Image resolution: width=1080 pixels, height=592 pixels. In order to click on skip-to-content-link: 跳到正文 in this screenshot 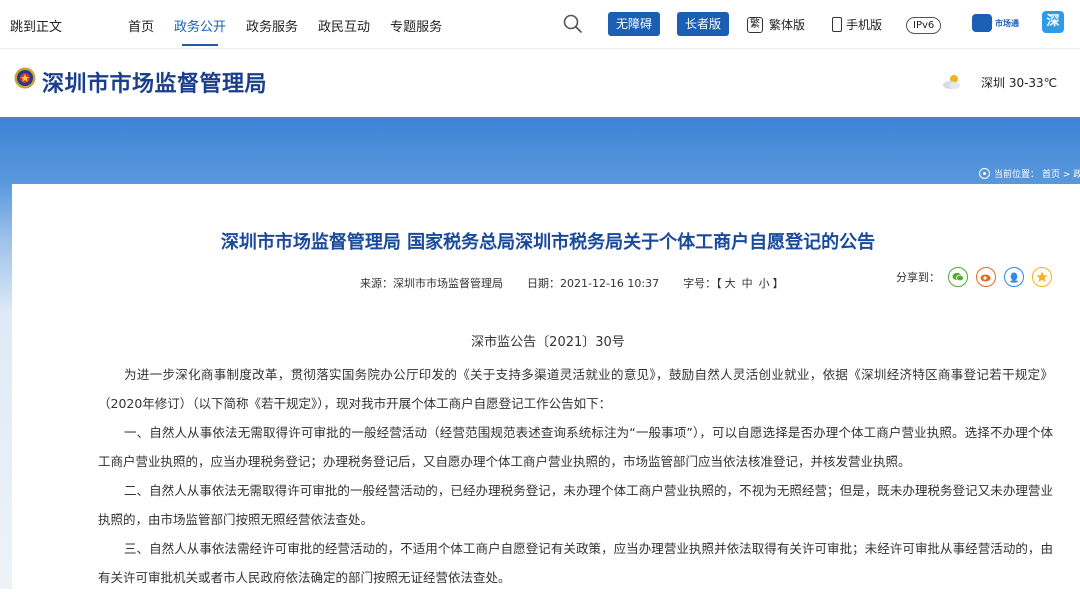, I will do `click(36, 25)`.